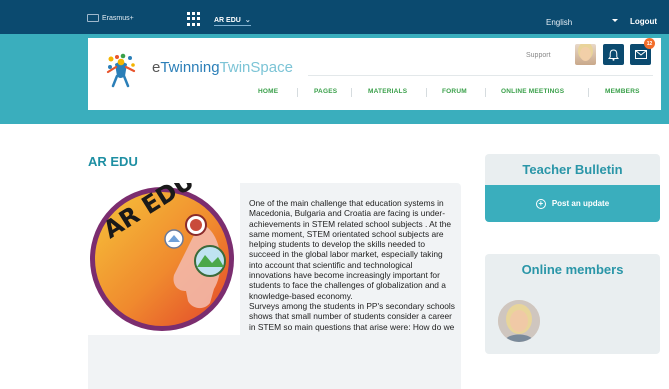 This screenshot has height=389, width=669. I want to click on apps-grid-icon, so click(194, 19).